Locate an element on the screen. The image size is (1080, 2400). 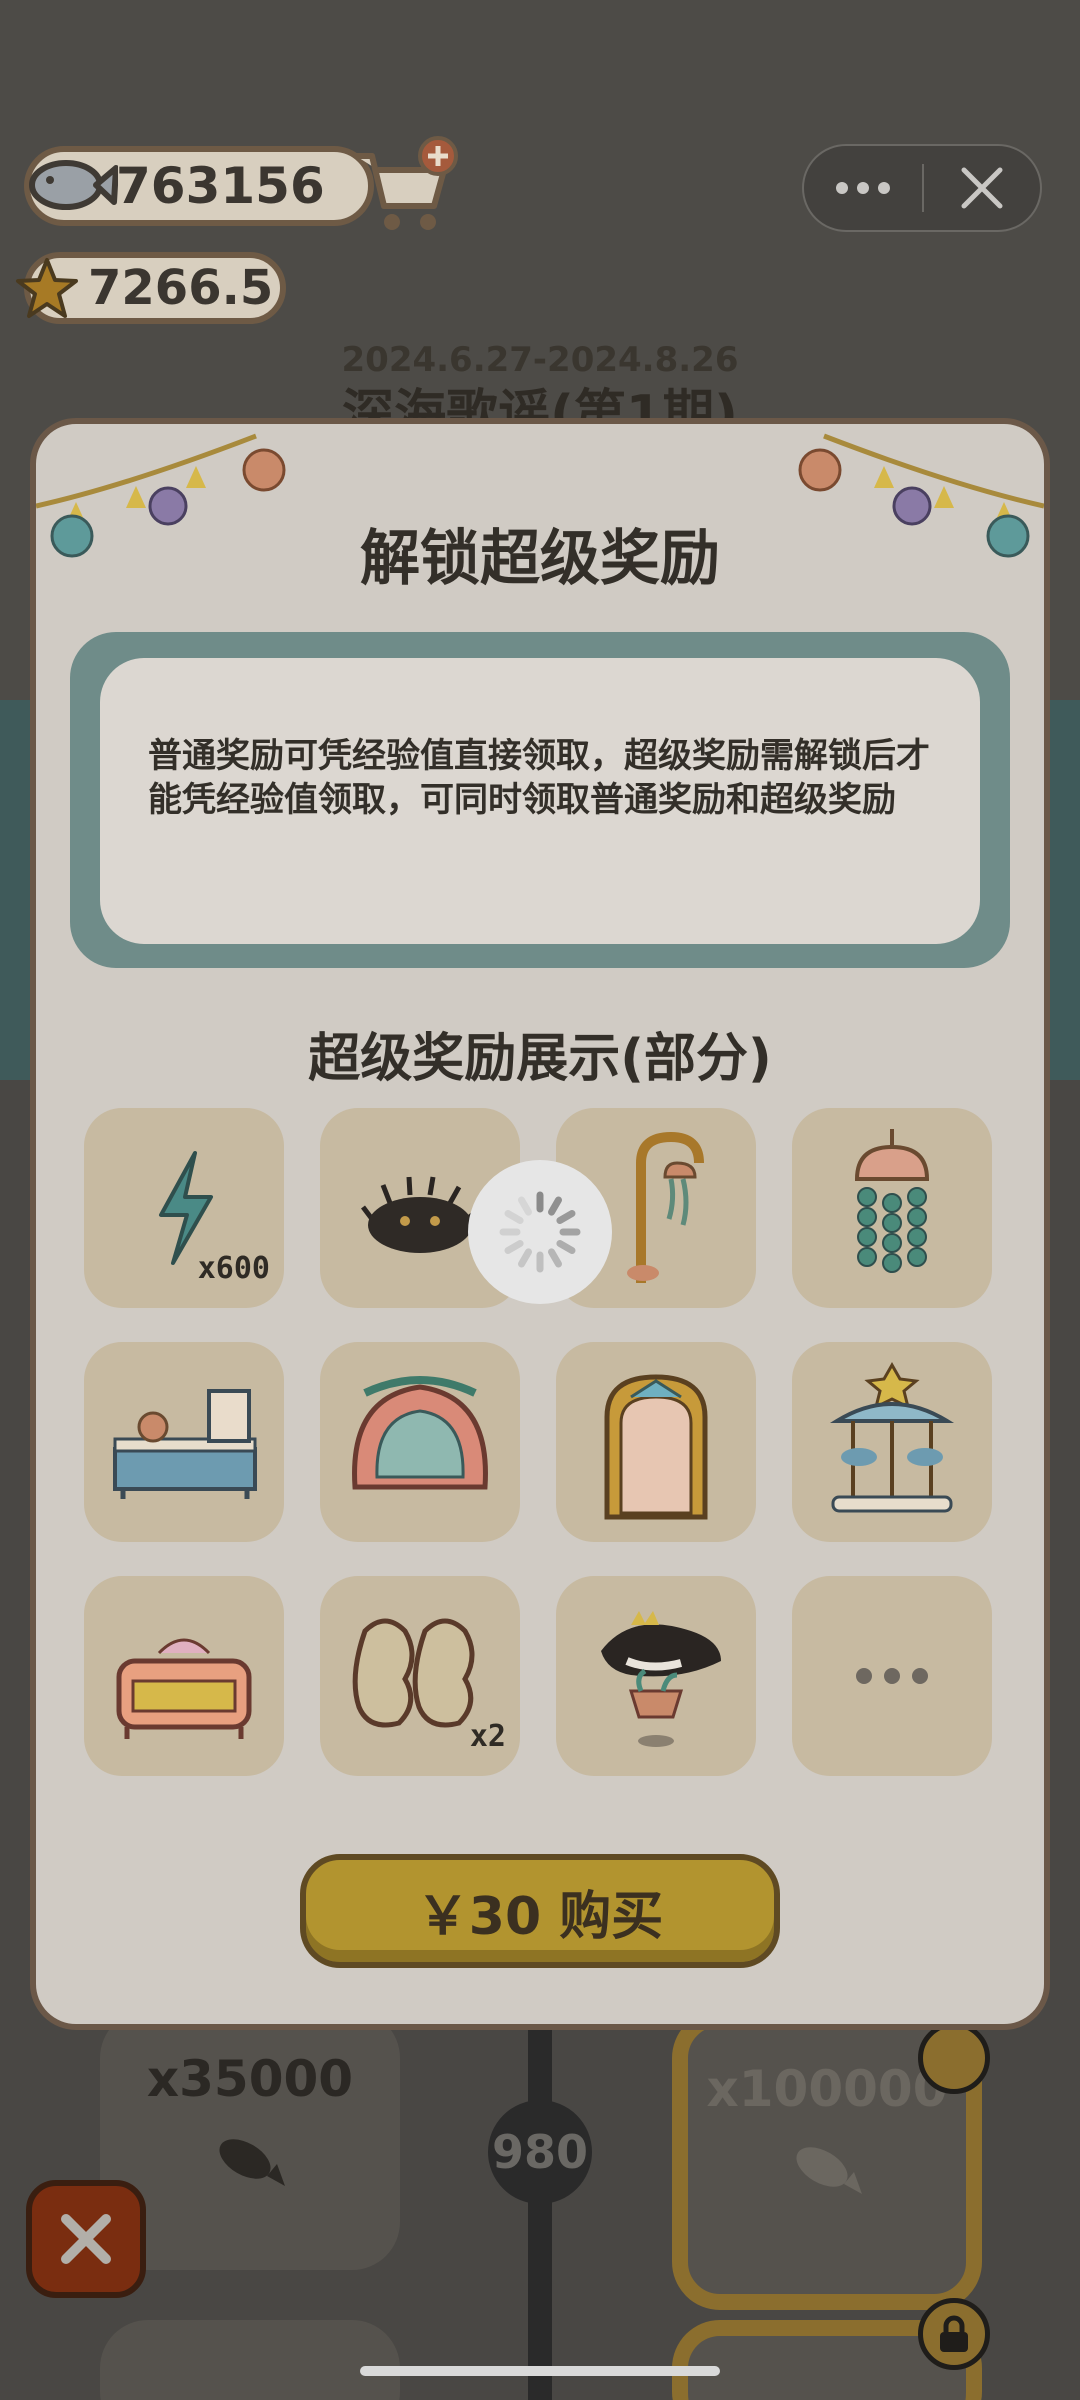
golden-wardrobe-icon is located at coordinates (656, 1447).